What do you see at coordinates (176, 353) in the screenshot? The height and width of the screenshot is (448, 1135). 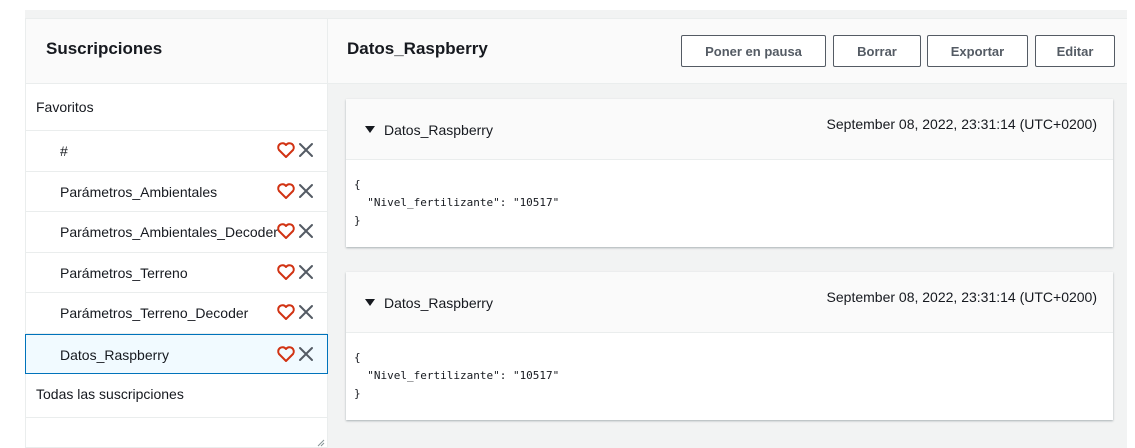 I see `subscription-item-selected: Datos_Raspberry` at bounding box center [176, 353].